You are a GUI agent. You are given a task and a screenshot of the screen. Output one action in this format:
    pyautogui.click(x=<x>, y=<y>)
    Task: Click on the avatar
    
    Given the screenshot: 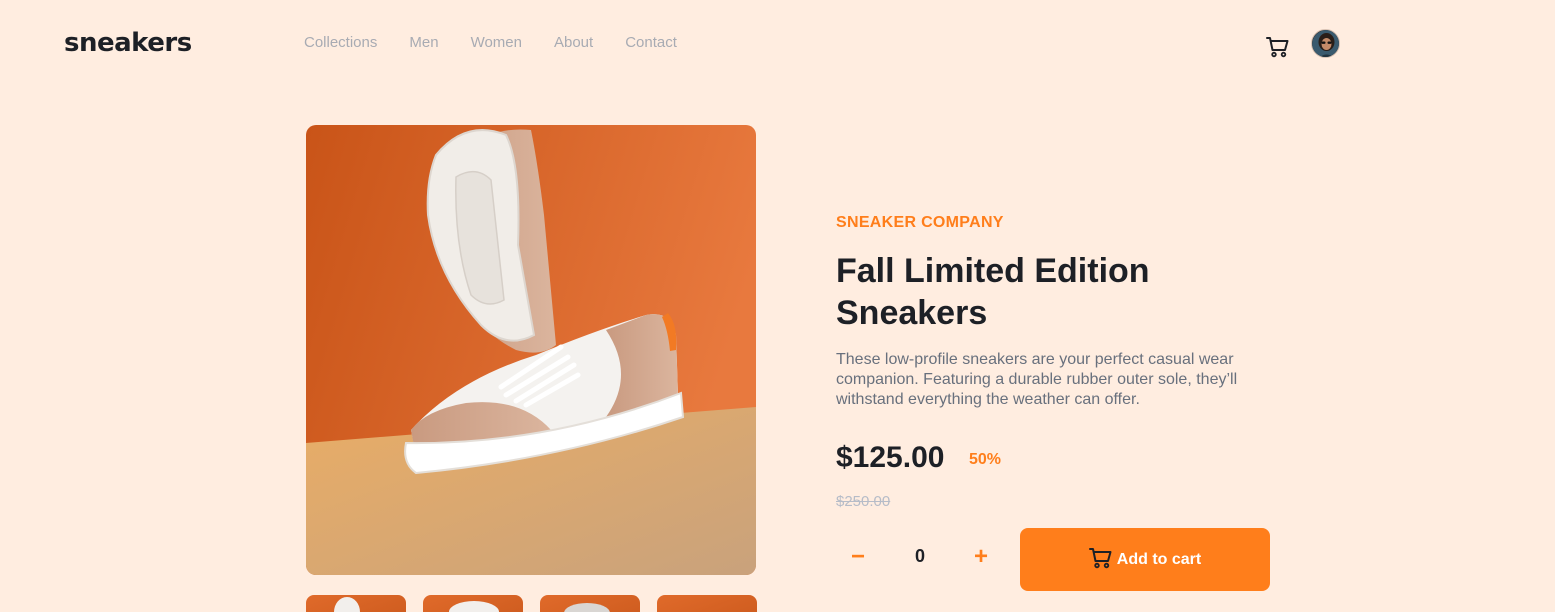 What is the action you would take?
    pyautogui.click(x=1325, y=43)
    